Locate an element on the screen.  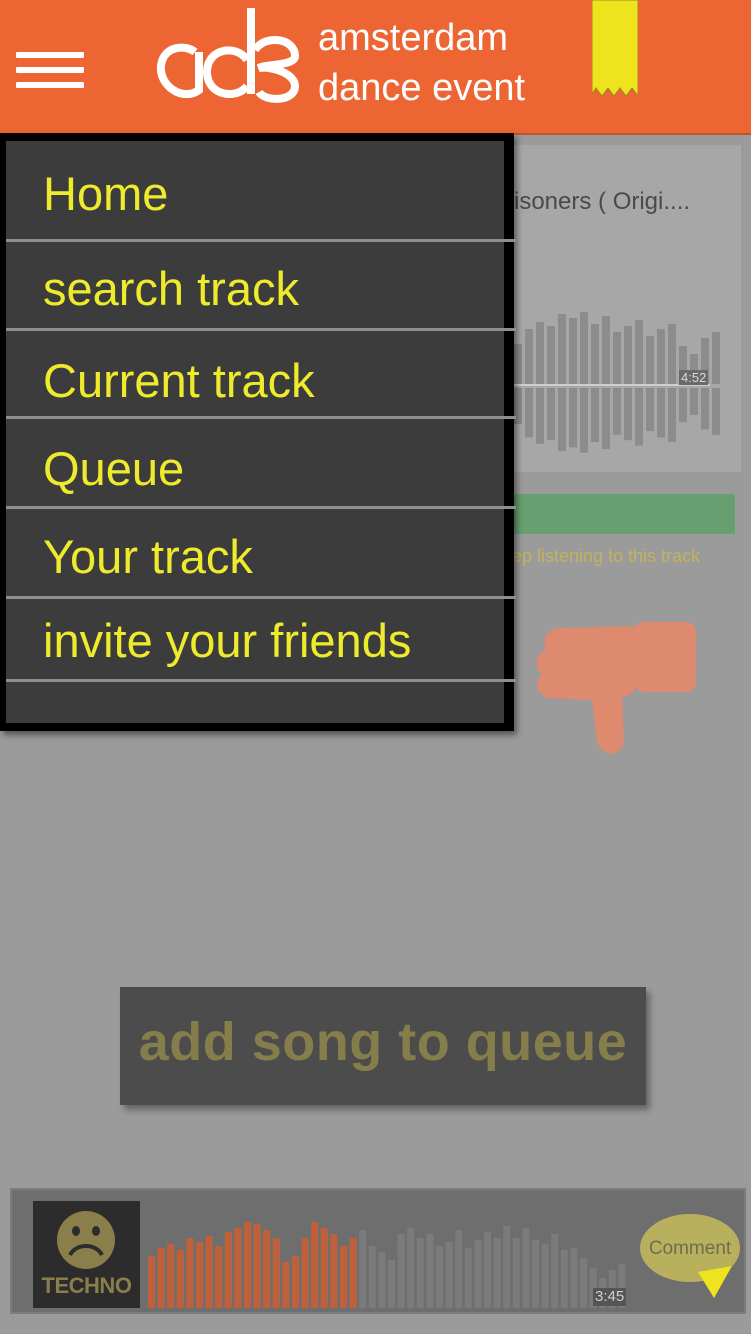
menu-item-label: Your track is located at coordinates (148, 556).